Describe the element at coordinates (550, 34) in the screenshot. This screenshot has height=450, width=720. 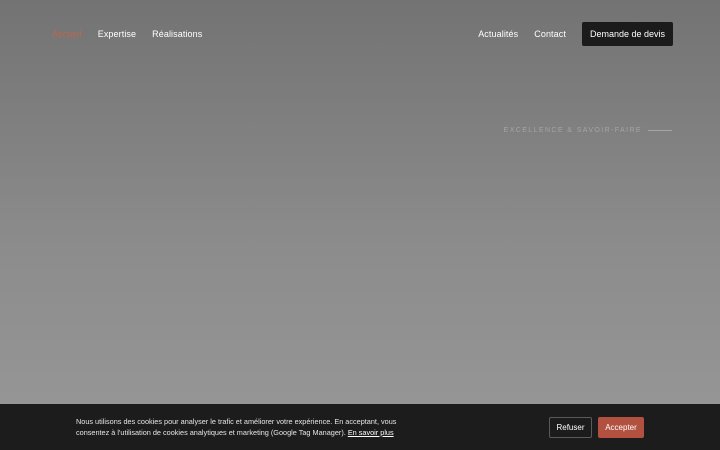
I see `nav-link-contact: Contact` at that location.